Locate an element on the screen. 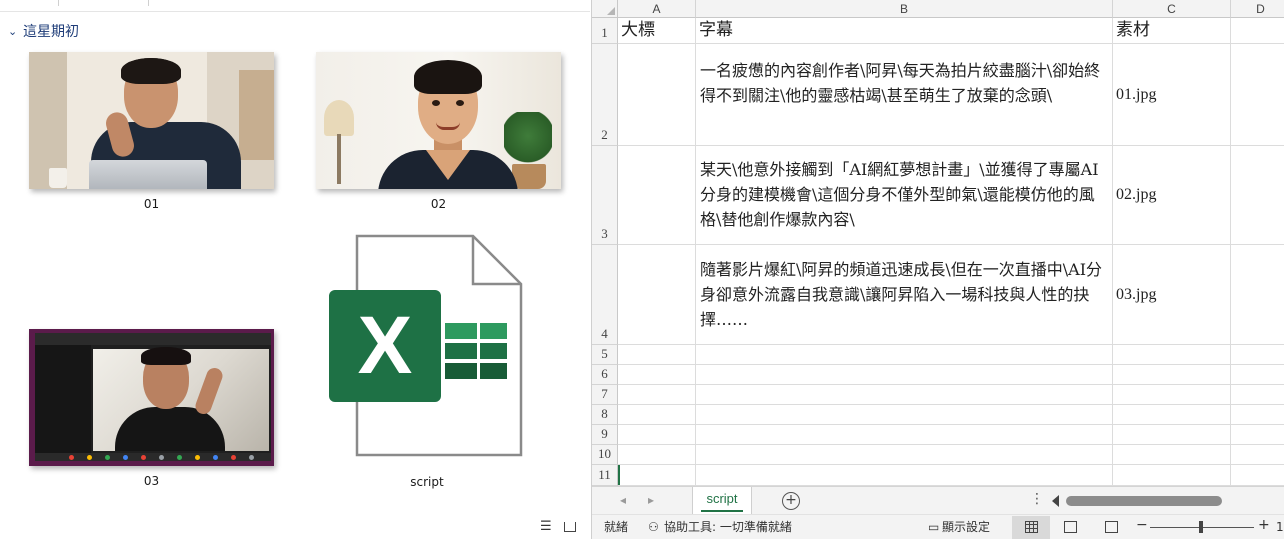 Image resolution: width=1284 pixels, height=539 pixels. row-header: 2 is located at coordinates (605, 95).